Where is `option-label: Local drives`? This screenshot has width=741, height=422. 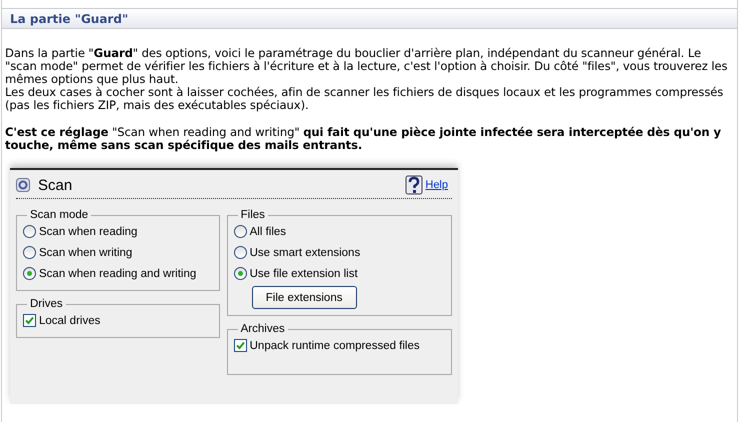
option-label: Local drives is located at coordinates (69, 320).